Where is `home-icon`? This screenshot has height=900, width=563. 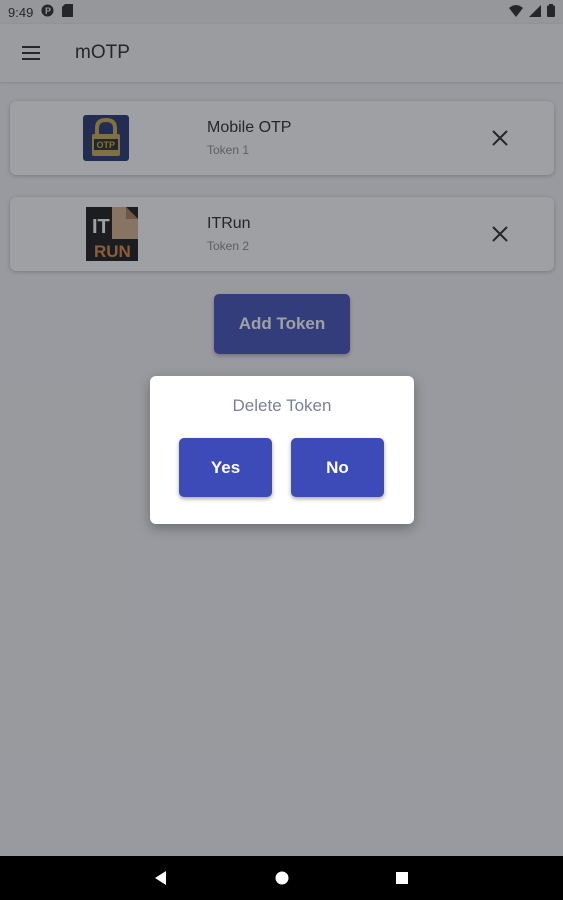 home-icon is located at coordinates (282, 878).